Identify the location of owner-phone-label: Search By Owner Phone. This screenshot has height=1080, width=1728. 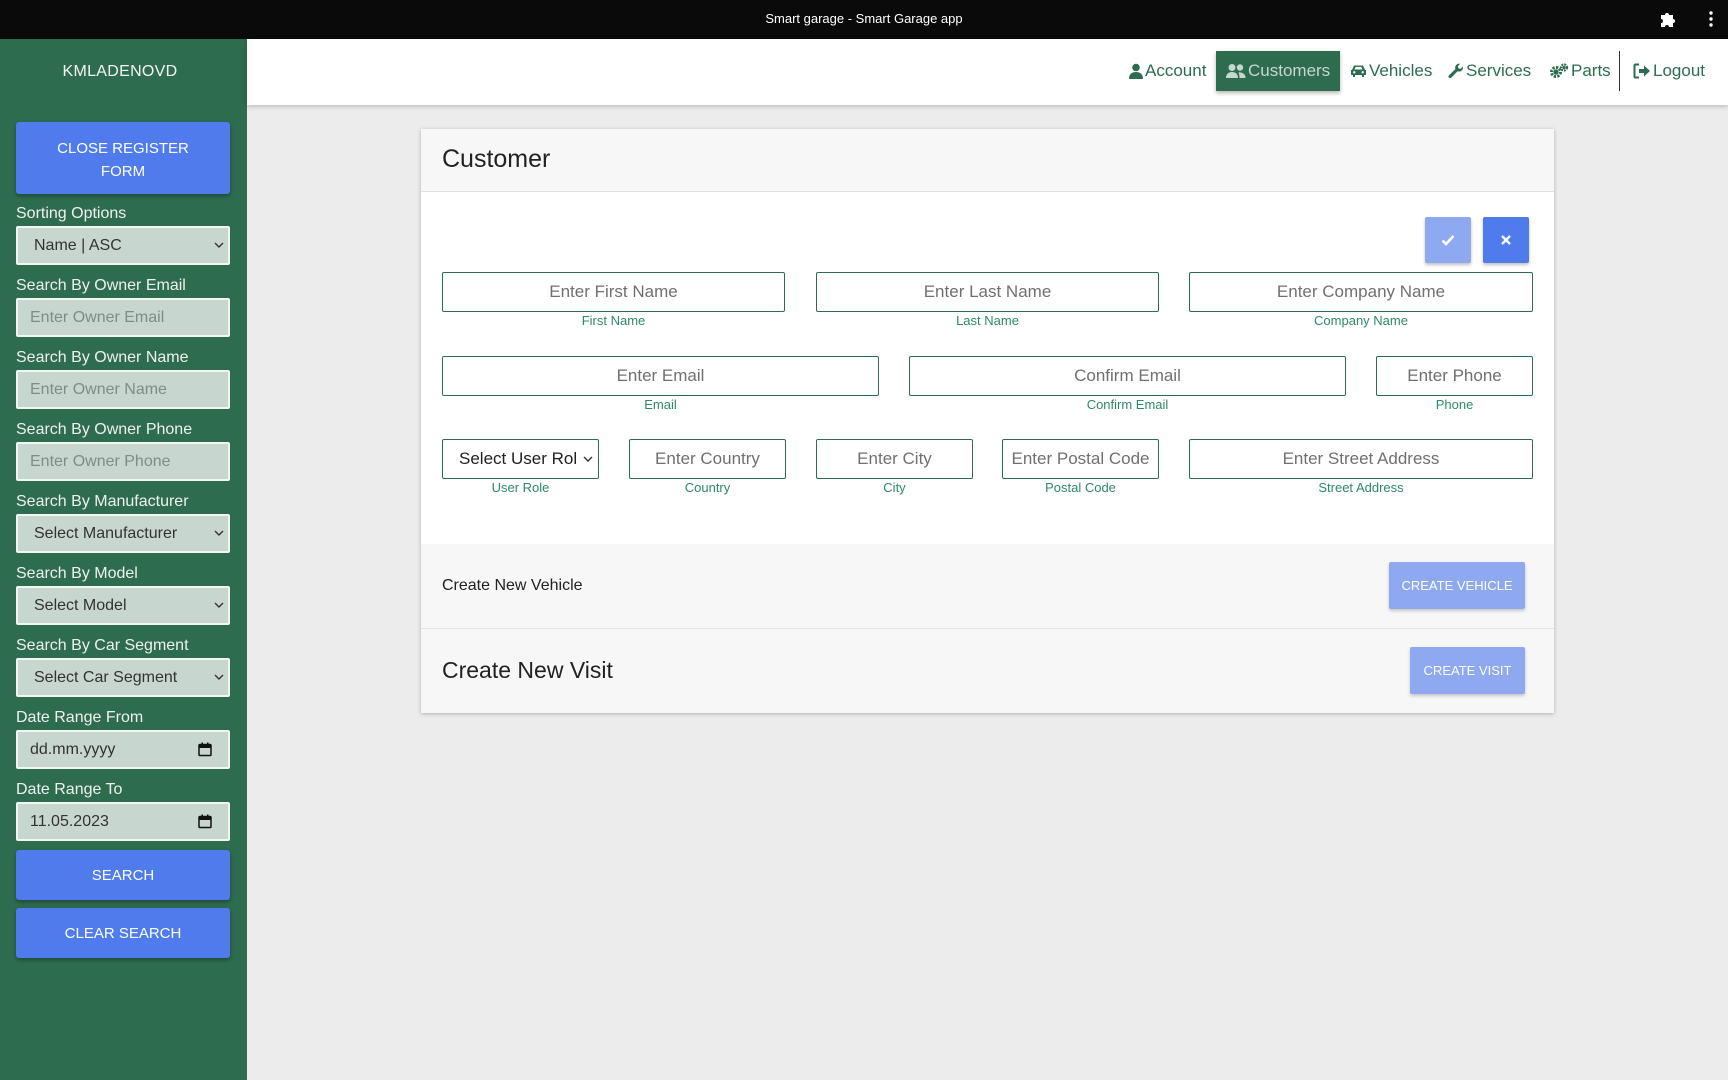
(104, 429).